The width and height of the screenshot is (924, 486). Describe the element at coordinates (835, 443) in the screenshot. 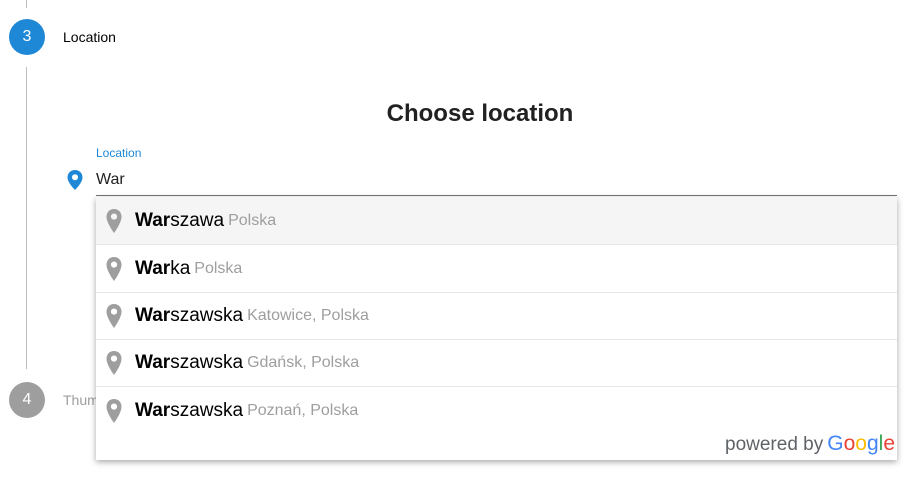

I see `google-letter: G` at that location.